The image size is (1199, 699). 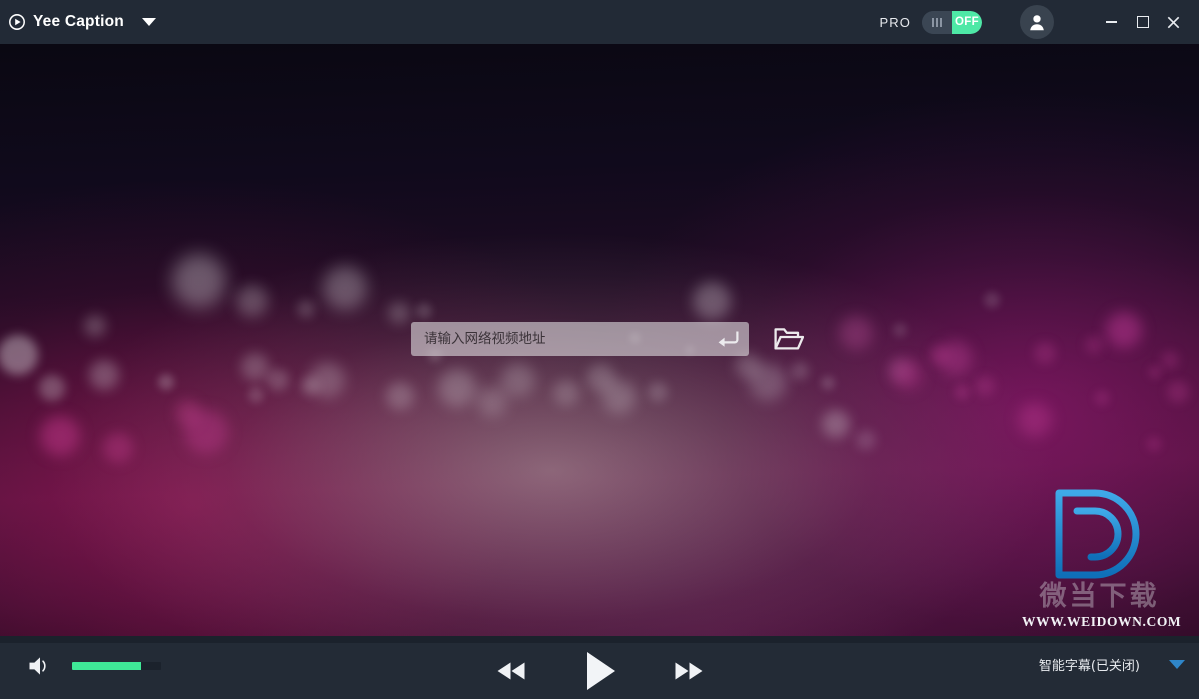 I want to click on enter-glyph, so click(x=728, y=339).